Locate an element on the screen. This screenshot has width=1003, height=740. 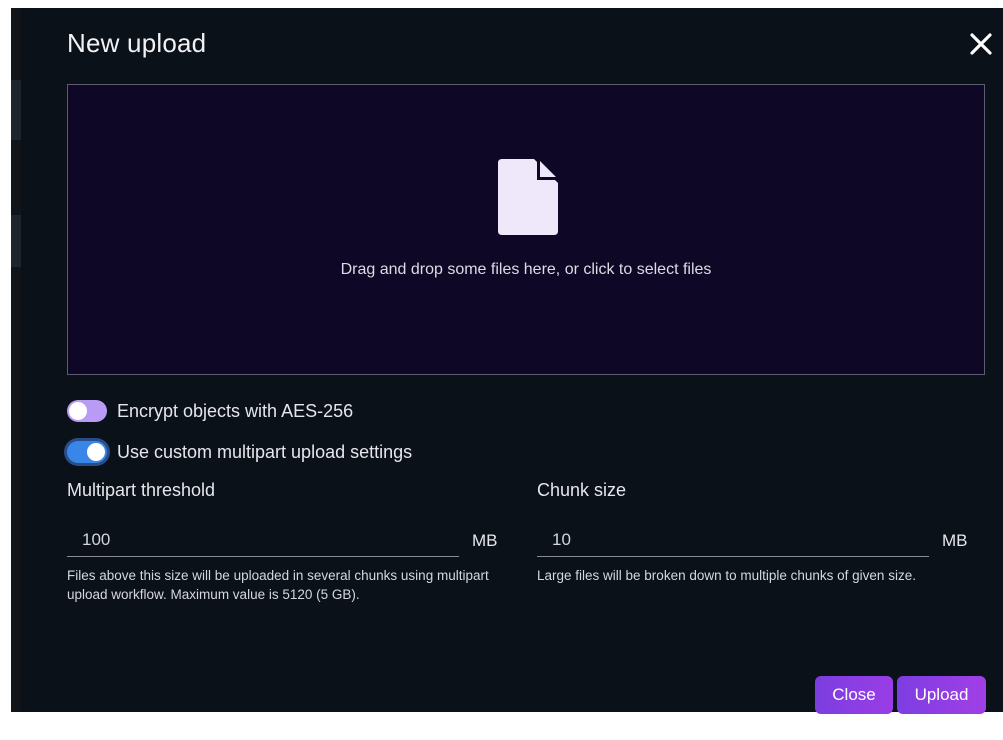
chunk-size-unit: MB is located at coordinates (955, 540).